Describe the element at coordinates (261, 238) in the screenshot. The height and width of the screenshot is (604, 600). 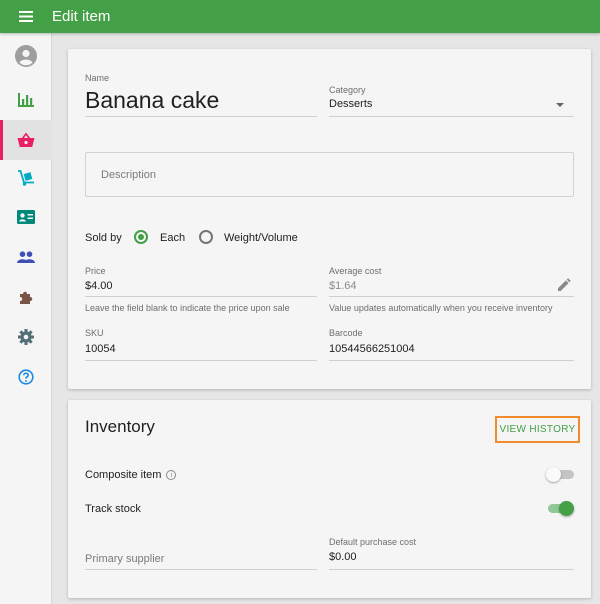
I see `sold-by-weight-label: Weight/Volume` at that location.